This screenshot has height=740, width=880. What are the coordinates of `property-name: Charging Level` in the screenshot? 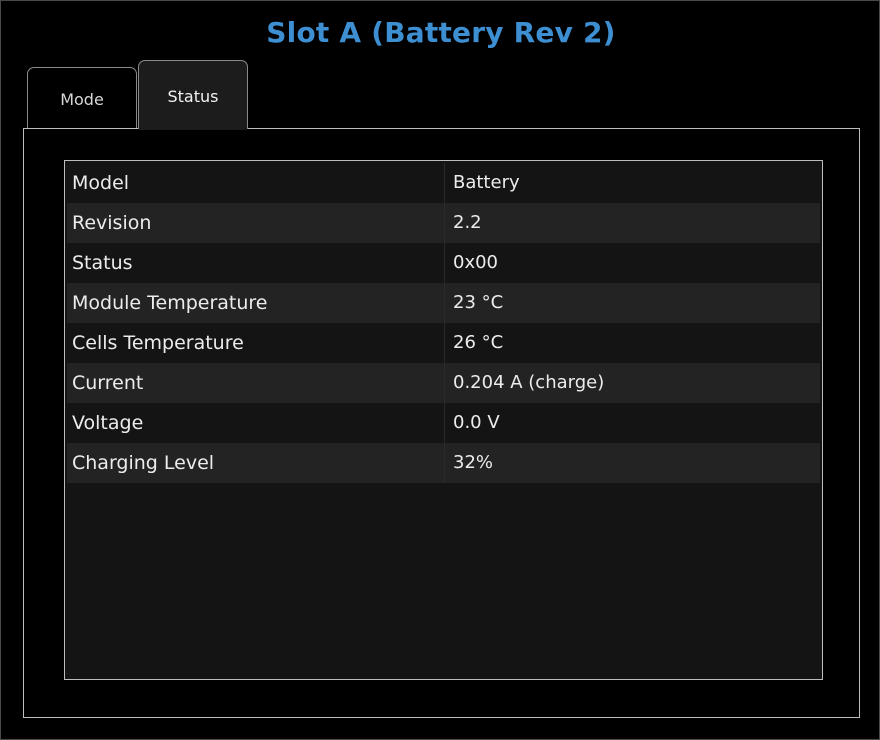 It's located at (256, 463).